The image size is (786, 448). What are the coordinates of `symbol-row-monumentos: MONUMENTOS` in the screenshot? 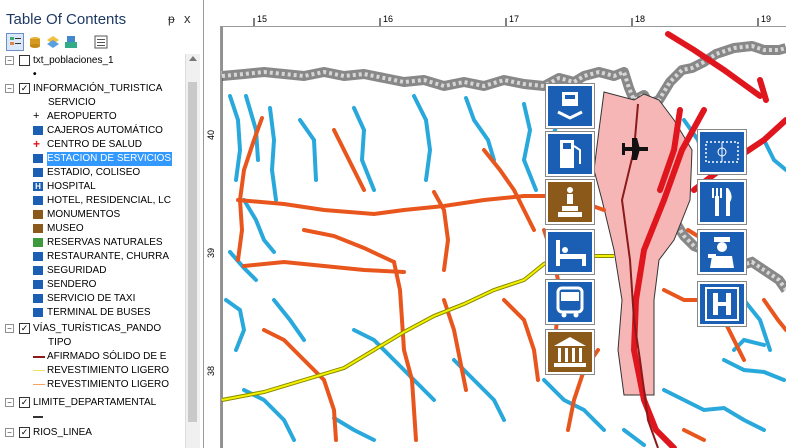 It's located at (92, 215).